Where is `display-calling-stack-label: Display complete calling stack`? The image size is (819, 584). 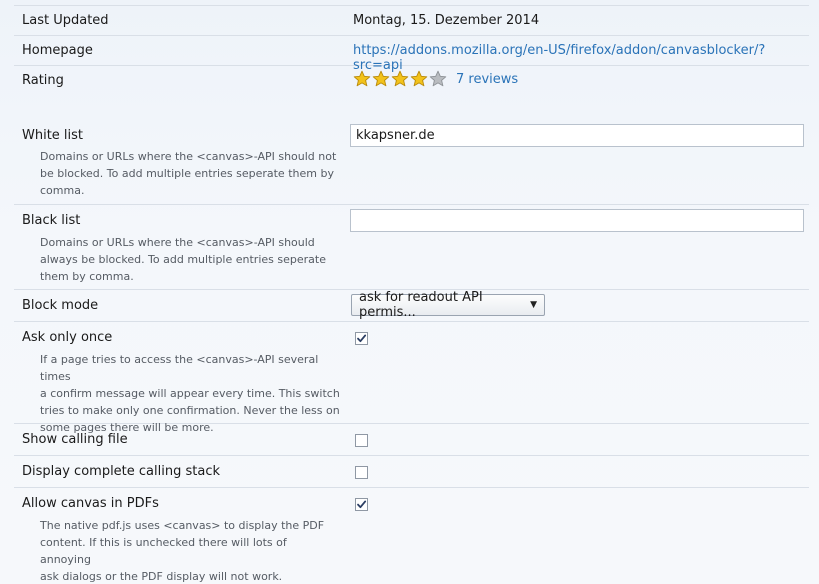 display-calling-stack-label: Display complete calling stack is located at coordinates (121, 471).